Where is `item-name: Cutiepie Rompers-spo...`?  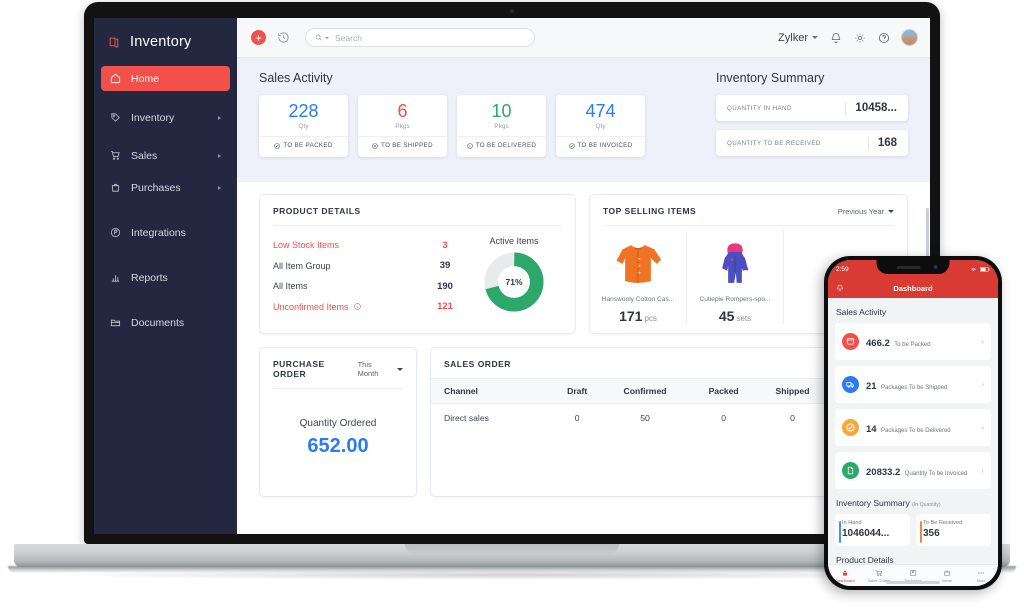 item-name: Cutiepie Rompers-spo... is located at coordinates (735, 299).